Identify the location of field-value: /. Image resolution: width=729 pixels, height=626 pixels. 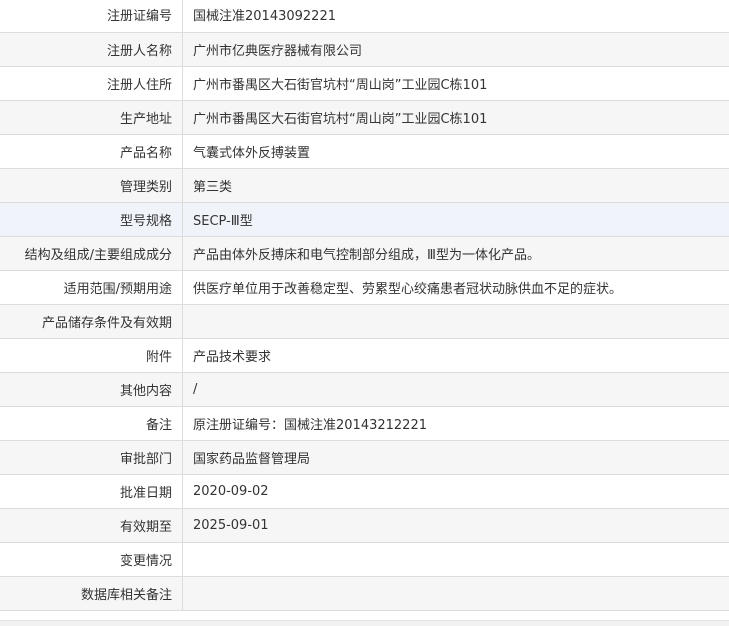
(456, 389).